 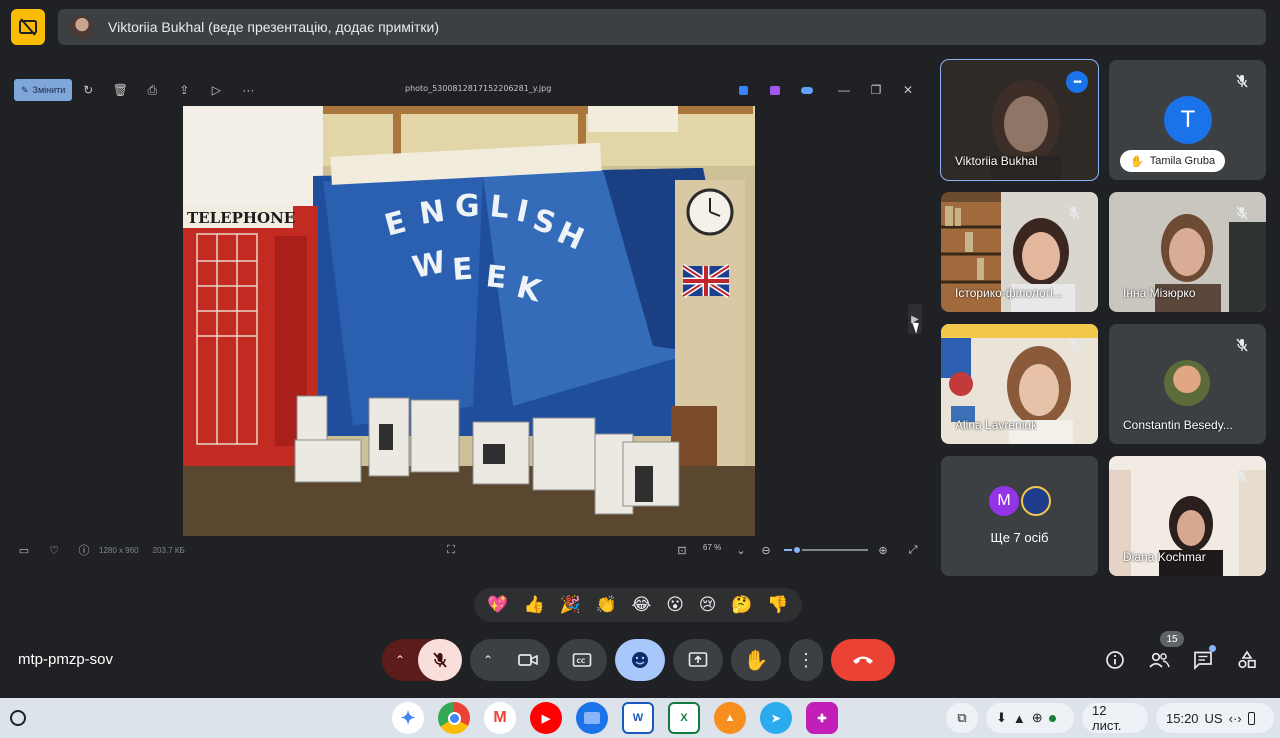 What do you see at coordinates (844, 90) in the screenshot?
I see `minimize-icon: —` at bounding box center [844, 90].